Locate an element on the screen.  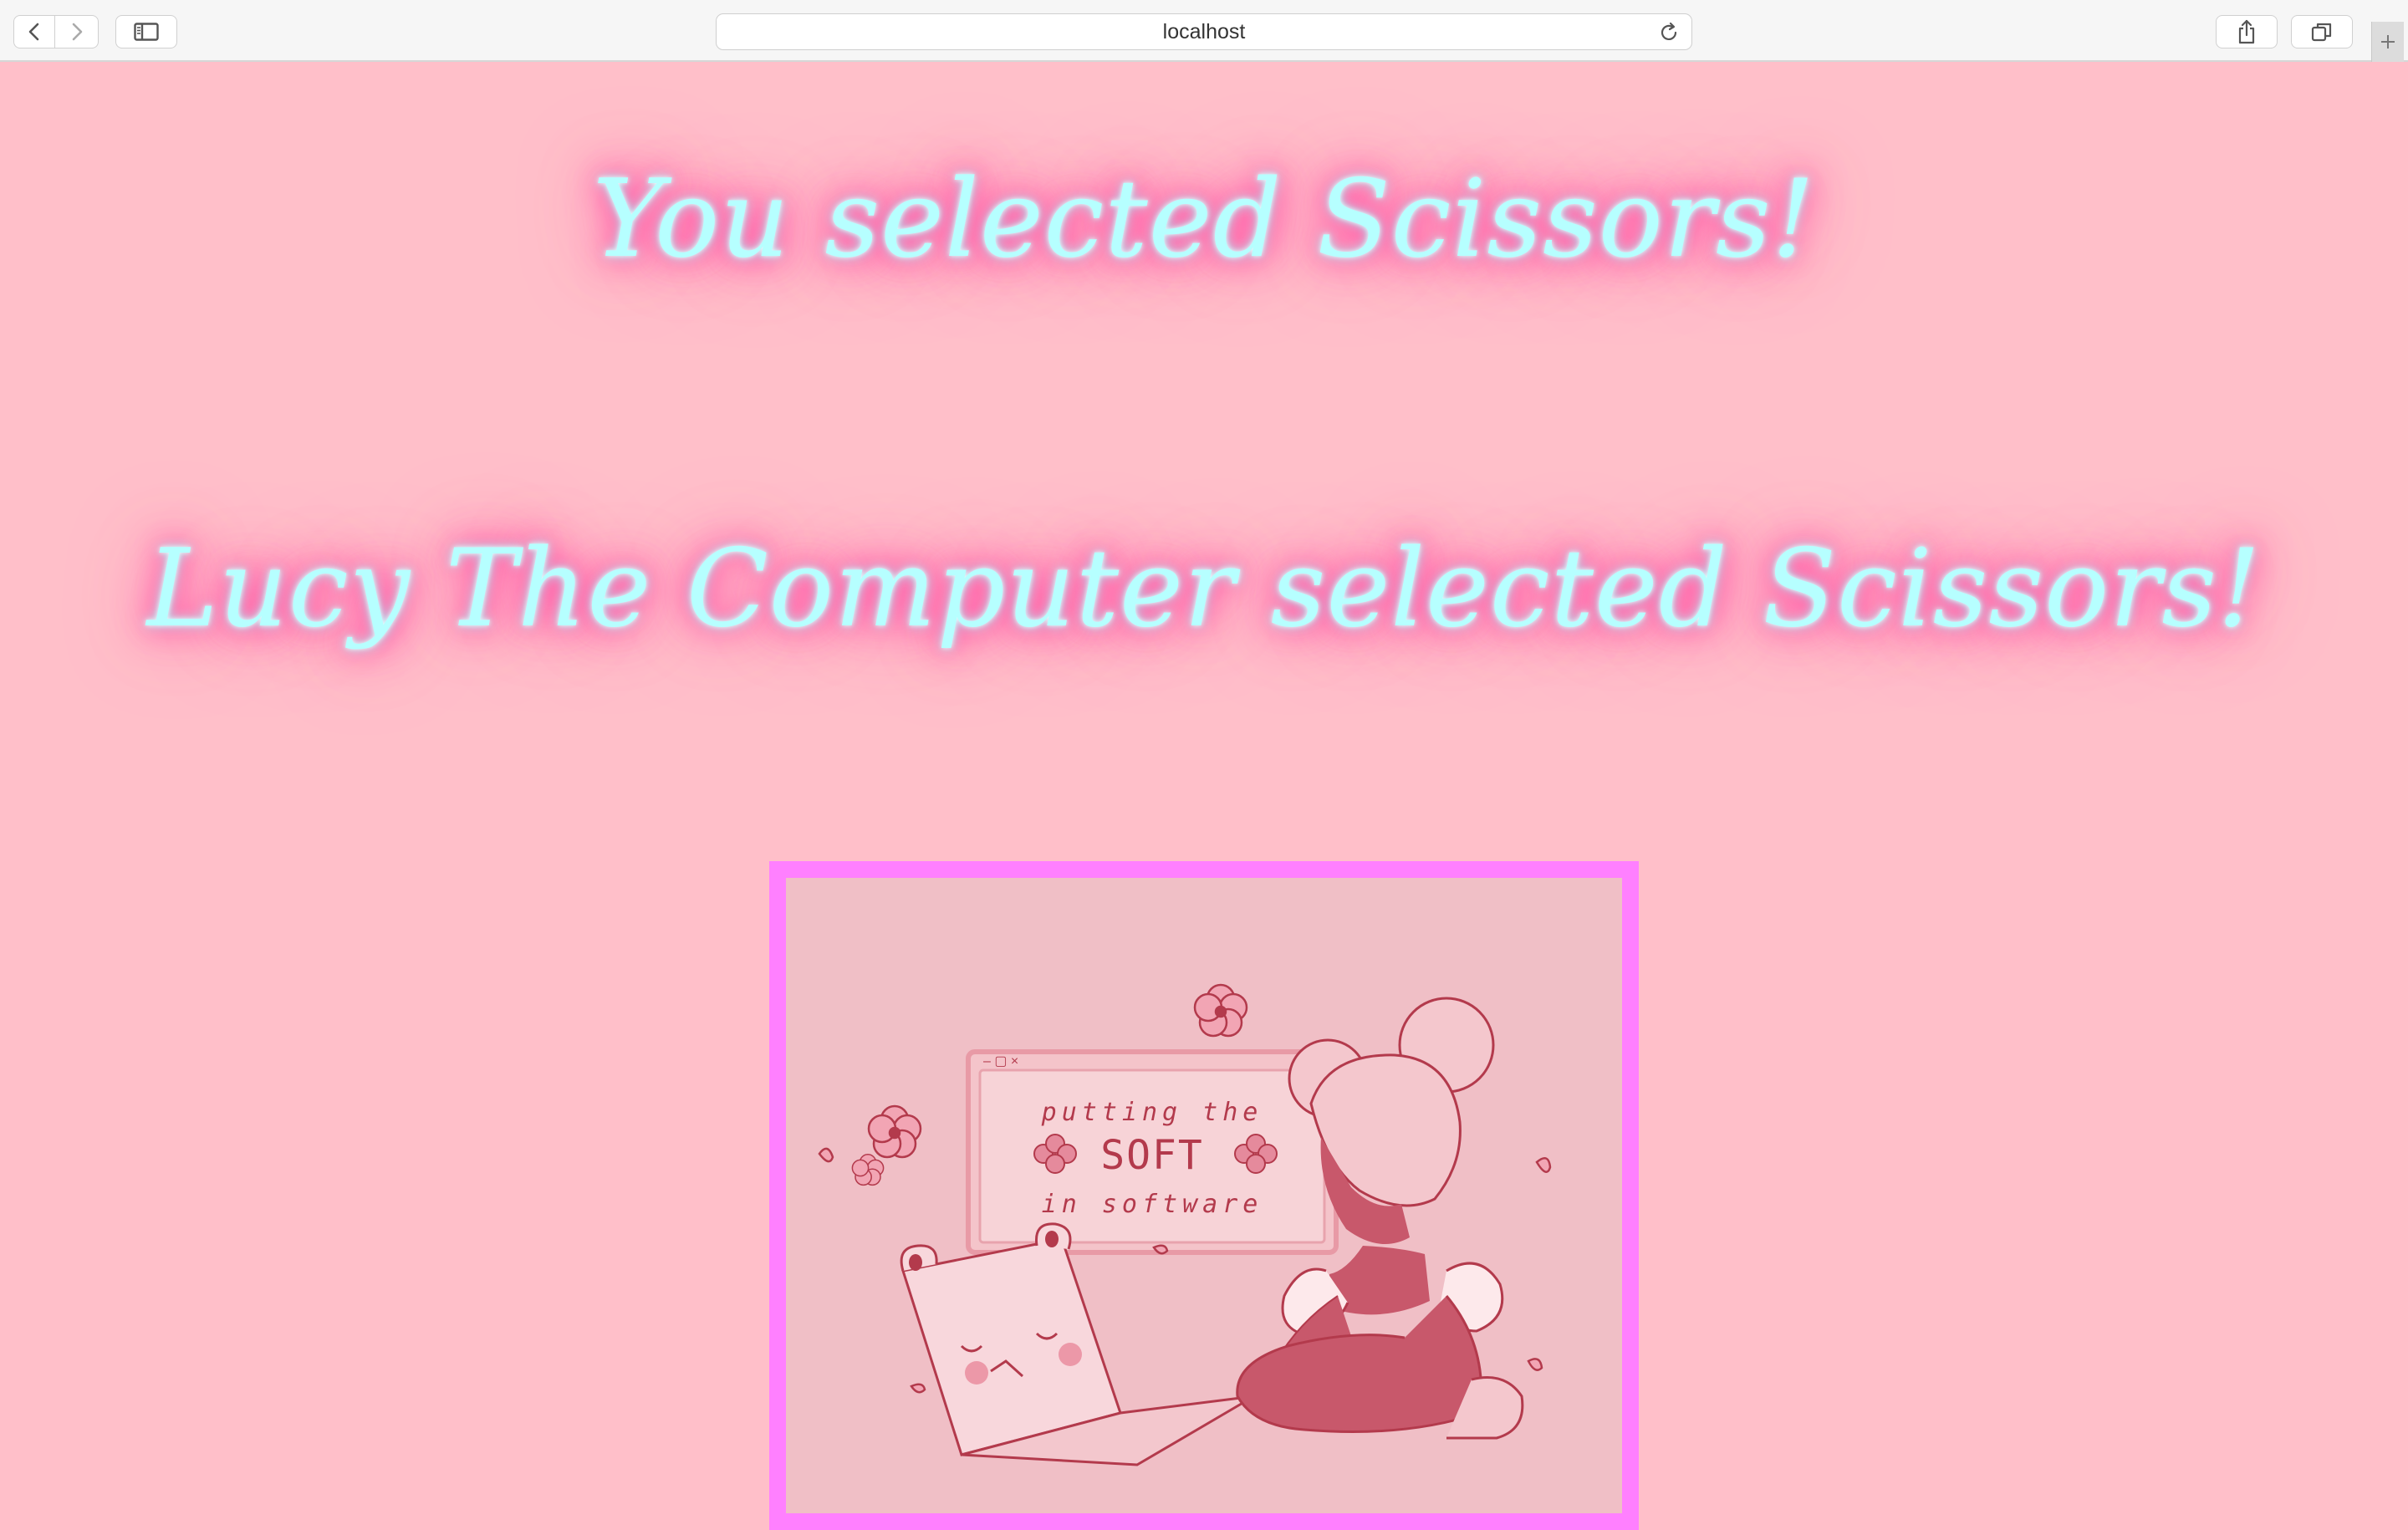
window-line-1: putting the is located at coordinates (1152, 1112).